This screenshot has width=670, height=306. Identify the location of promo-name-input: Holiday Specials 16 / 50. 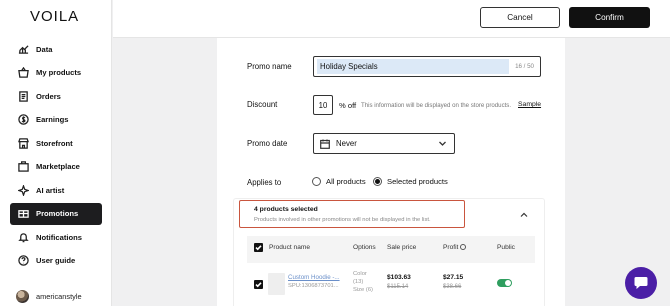
(427, 66).